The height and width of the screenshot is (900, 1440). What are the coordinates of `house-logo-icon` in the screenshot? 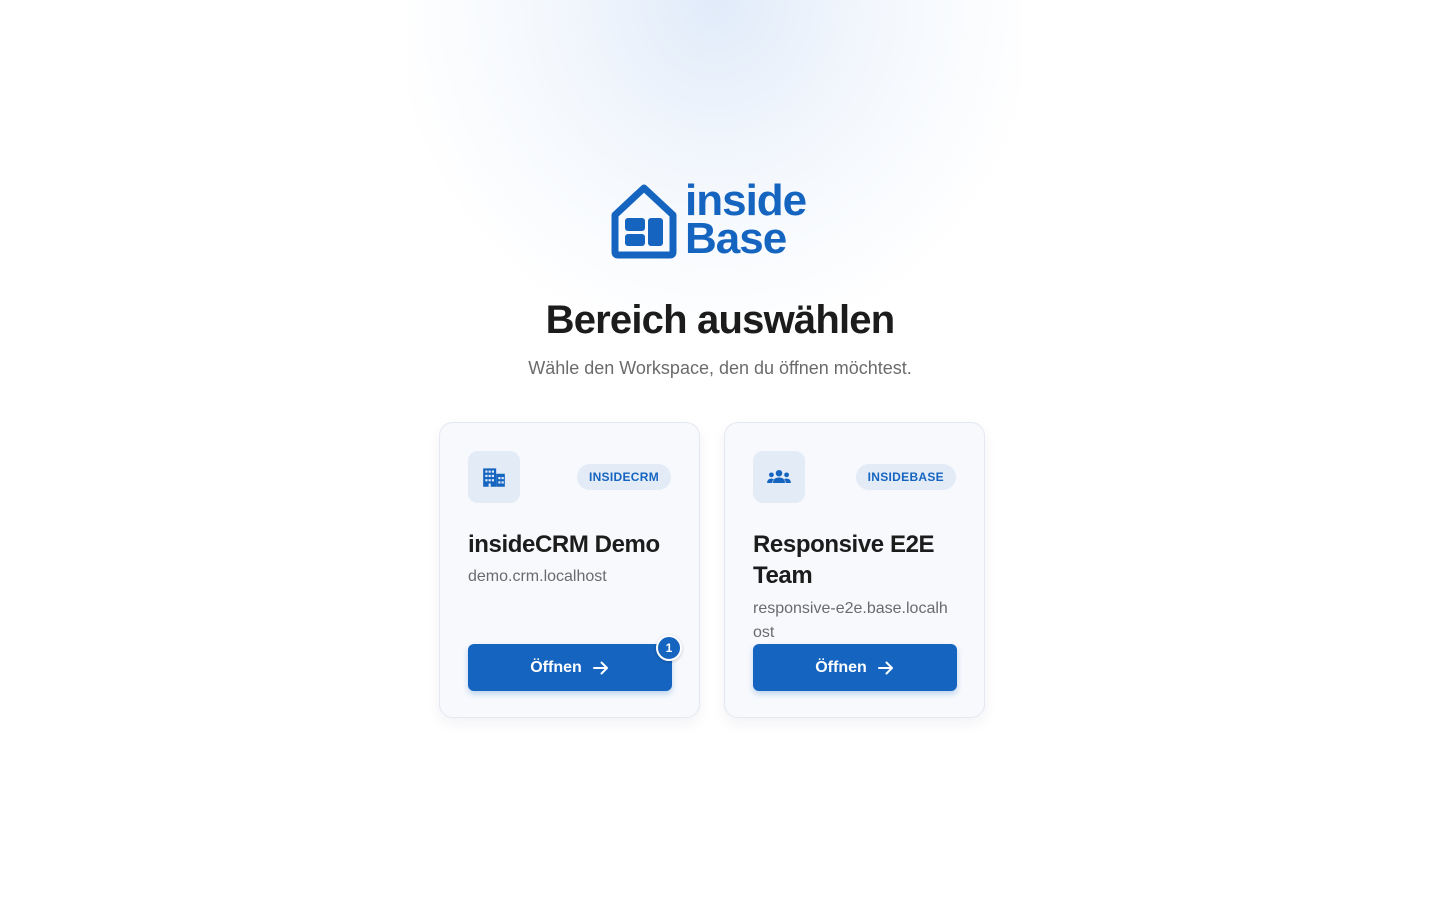 It's located at (644, 221).